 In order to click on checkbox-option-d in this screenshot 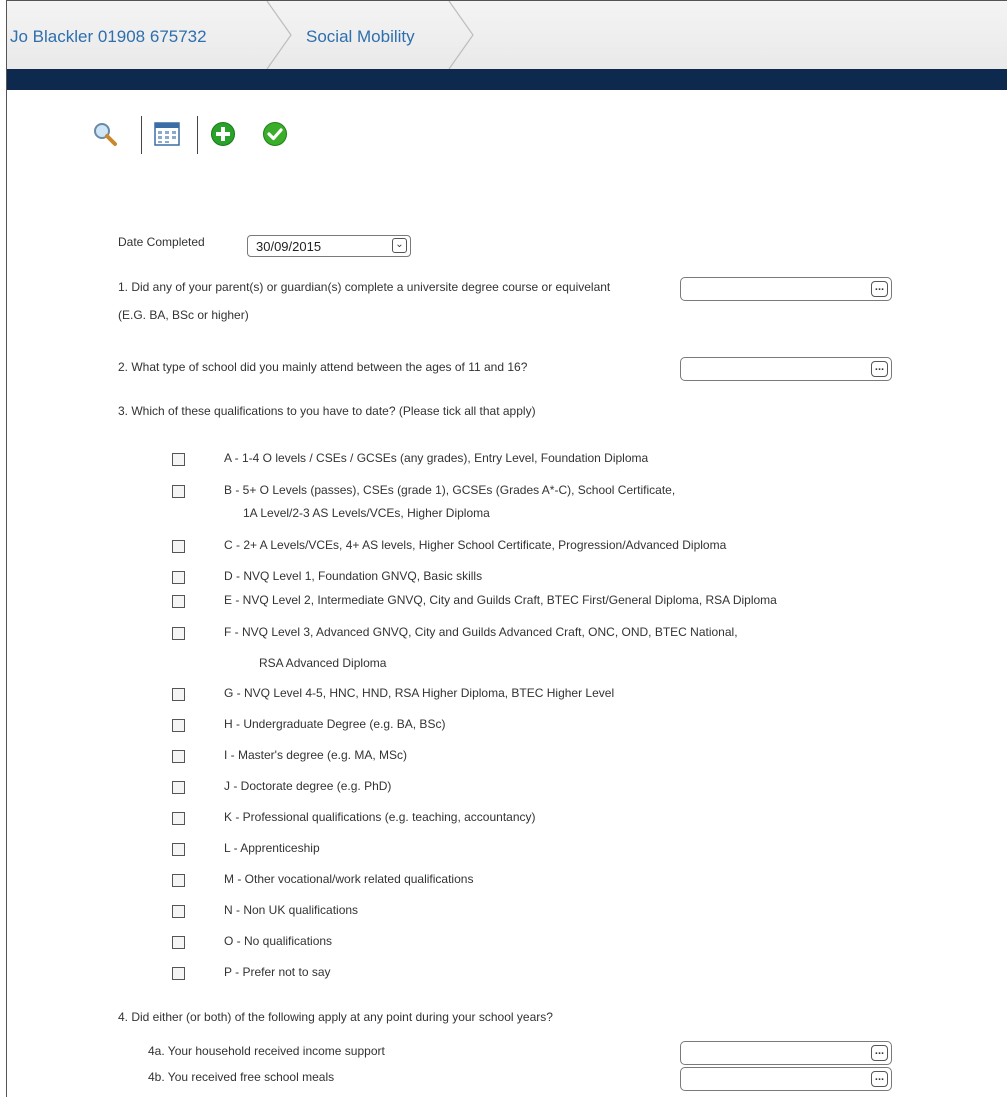, I will do `click(178, 577)`.